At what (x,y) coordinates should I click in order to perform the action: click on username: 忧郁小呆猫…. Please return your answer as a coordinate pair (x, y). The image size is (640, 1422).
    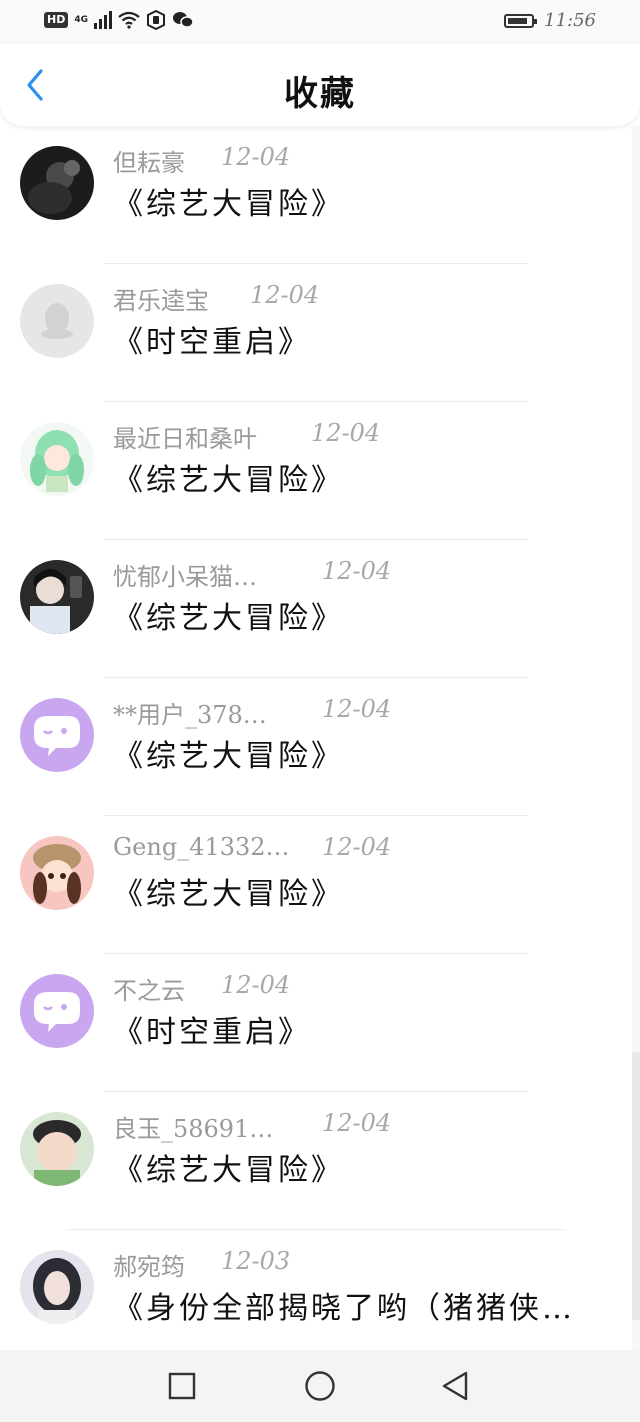
    Looking at the image, I should click on (185, 577).